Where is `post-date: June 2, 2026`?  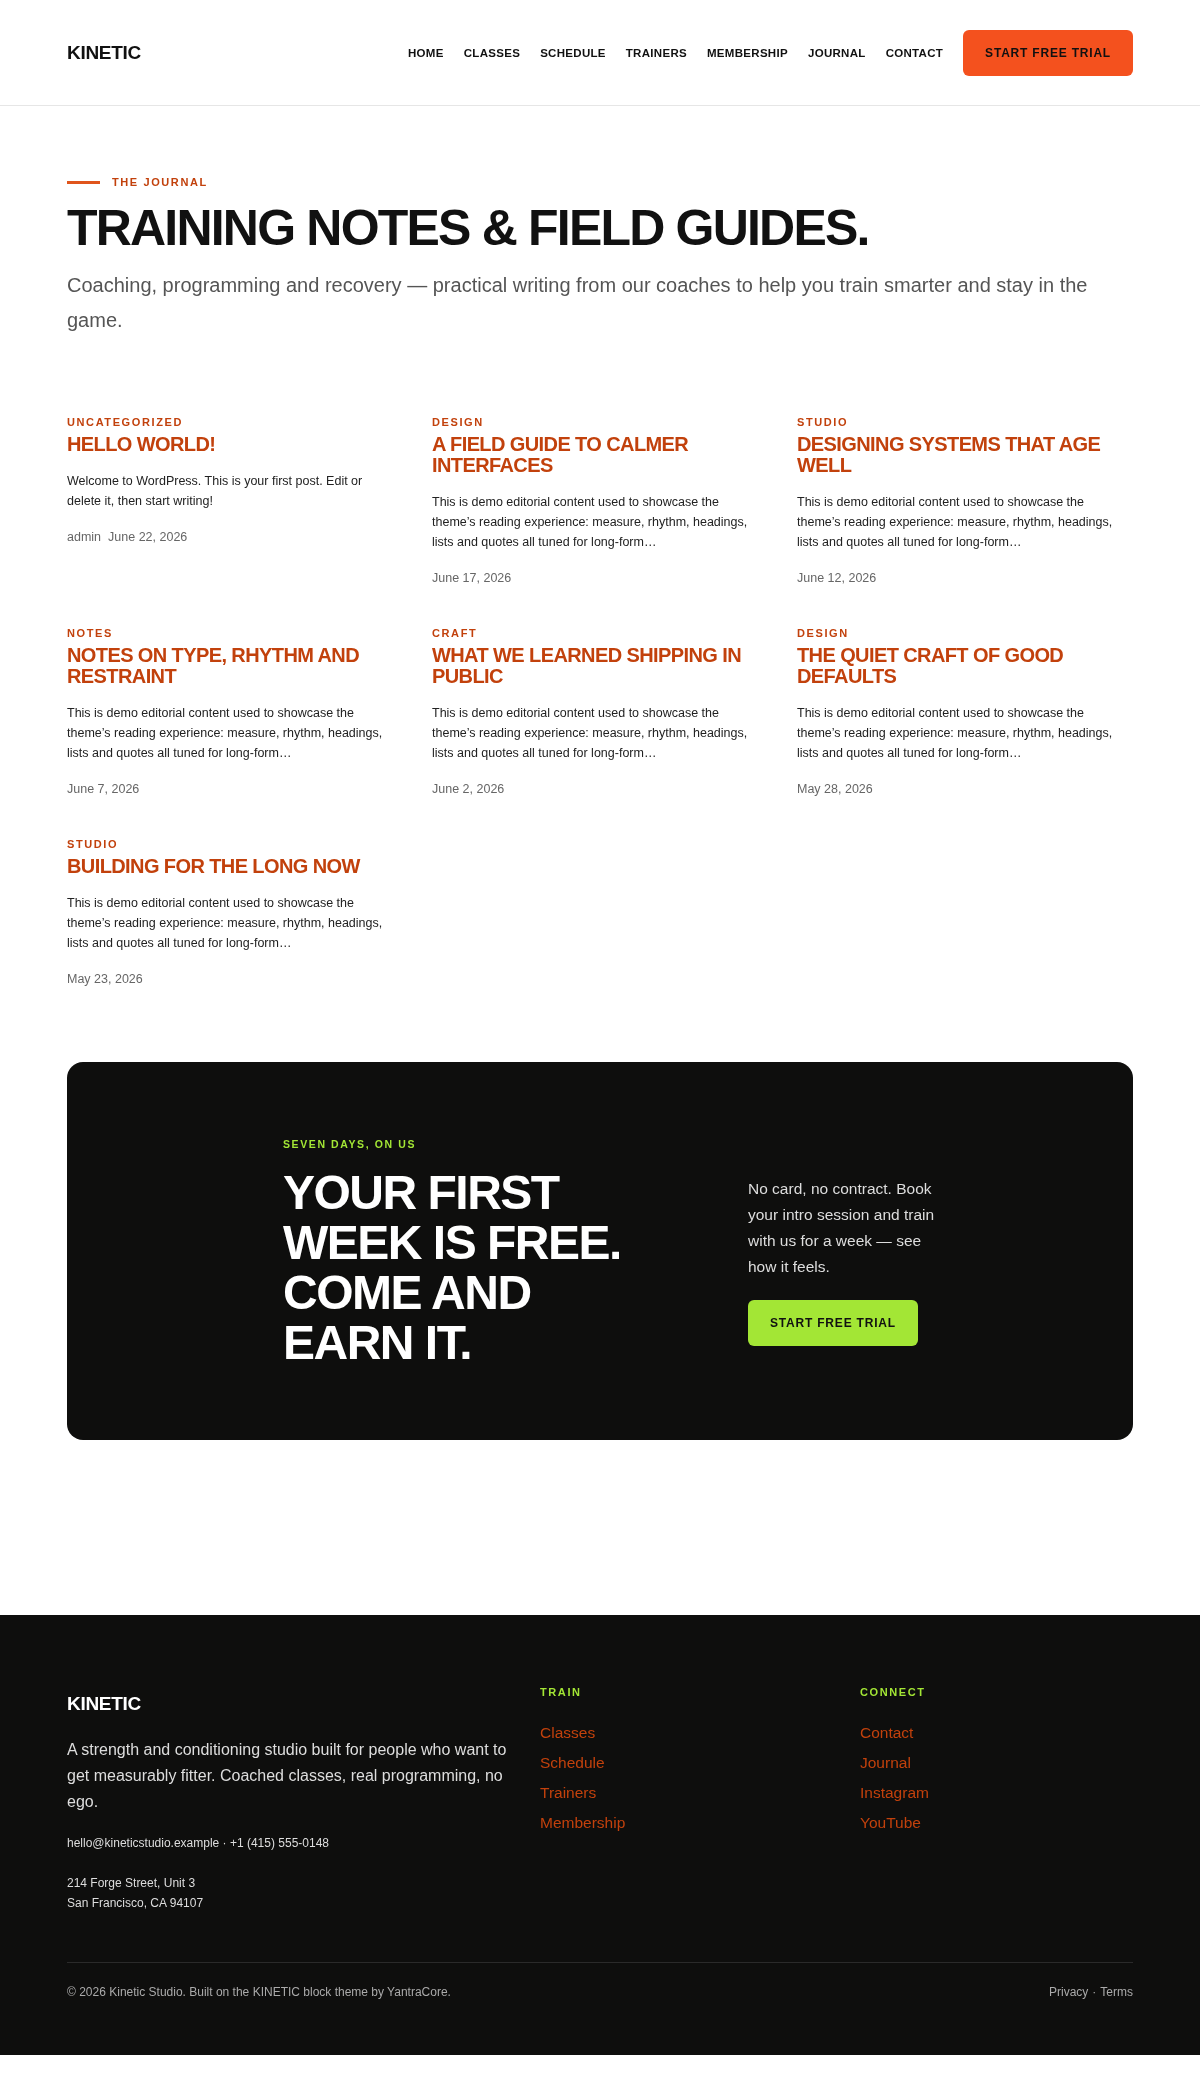 post-date: June 2, 2026 is located at coordinates (468, 788).